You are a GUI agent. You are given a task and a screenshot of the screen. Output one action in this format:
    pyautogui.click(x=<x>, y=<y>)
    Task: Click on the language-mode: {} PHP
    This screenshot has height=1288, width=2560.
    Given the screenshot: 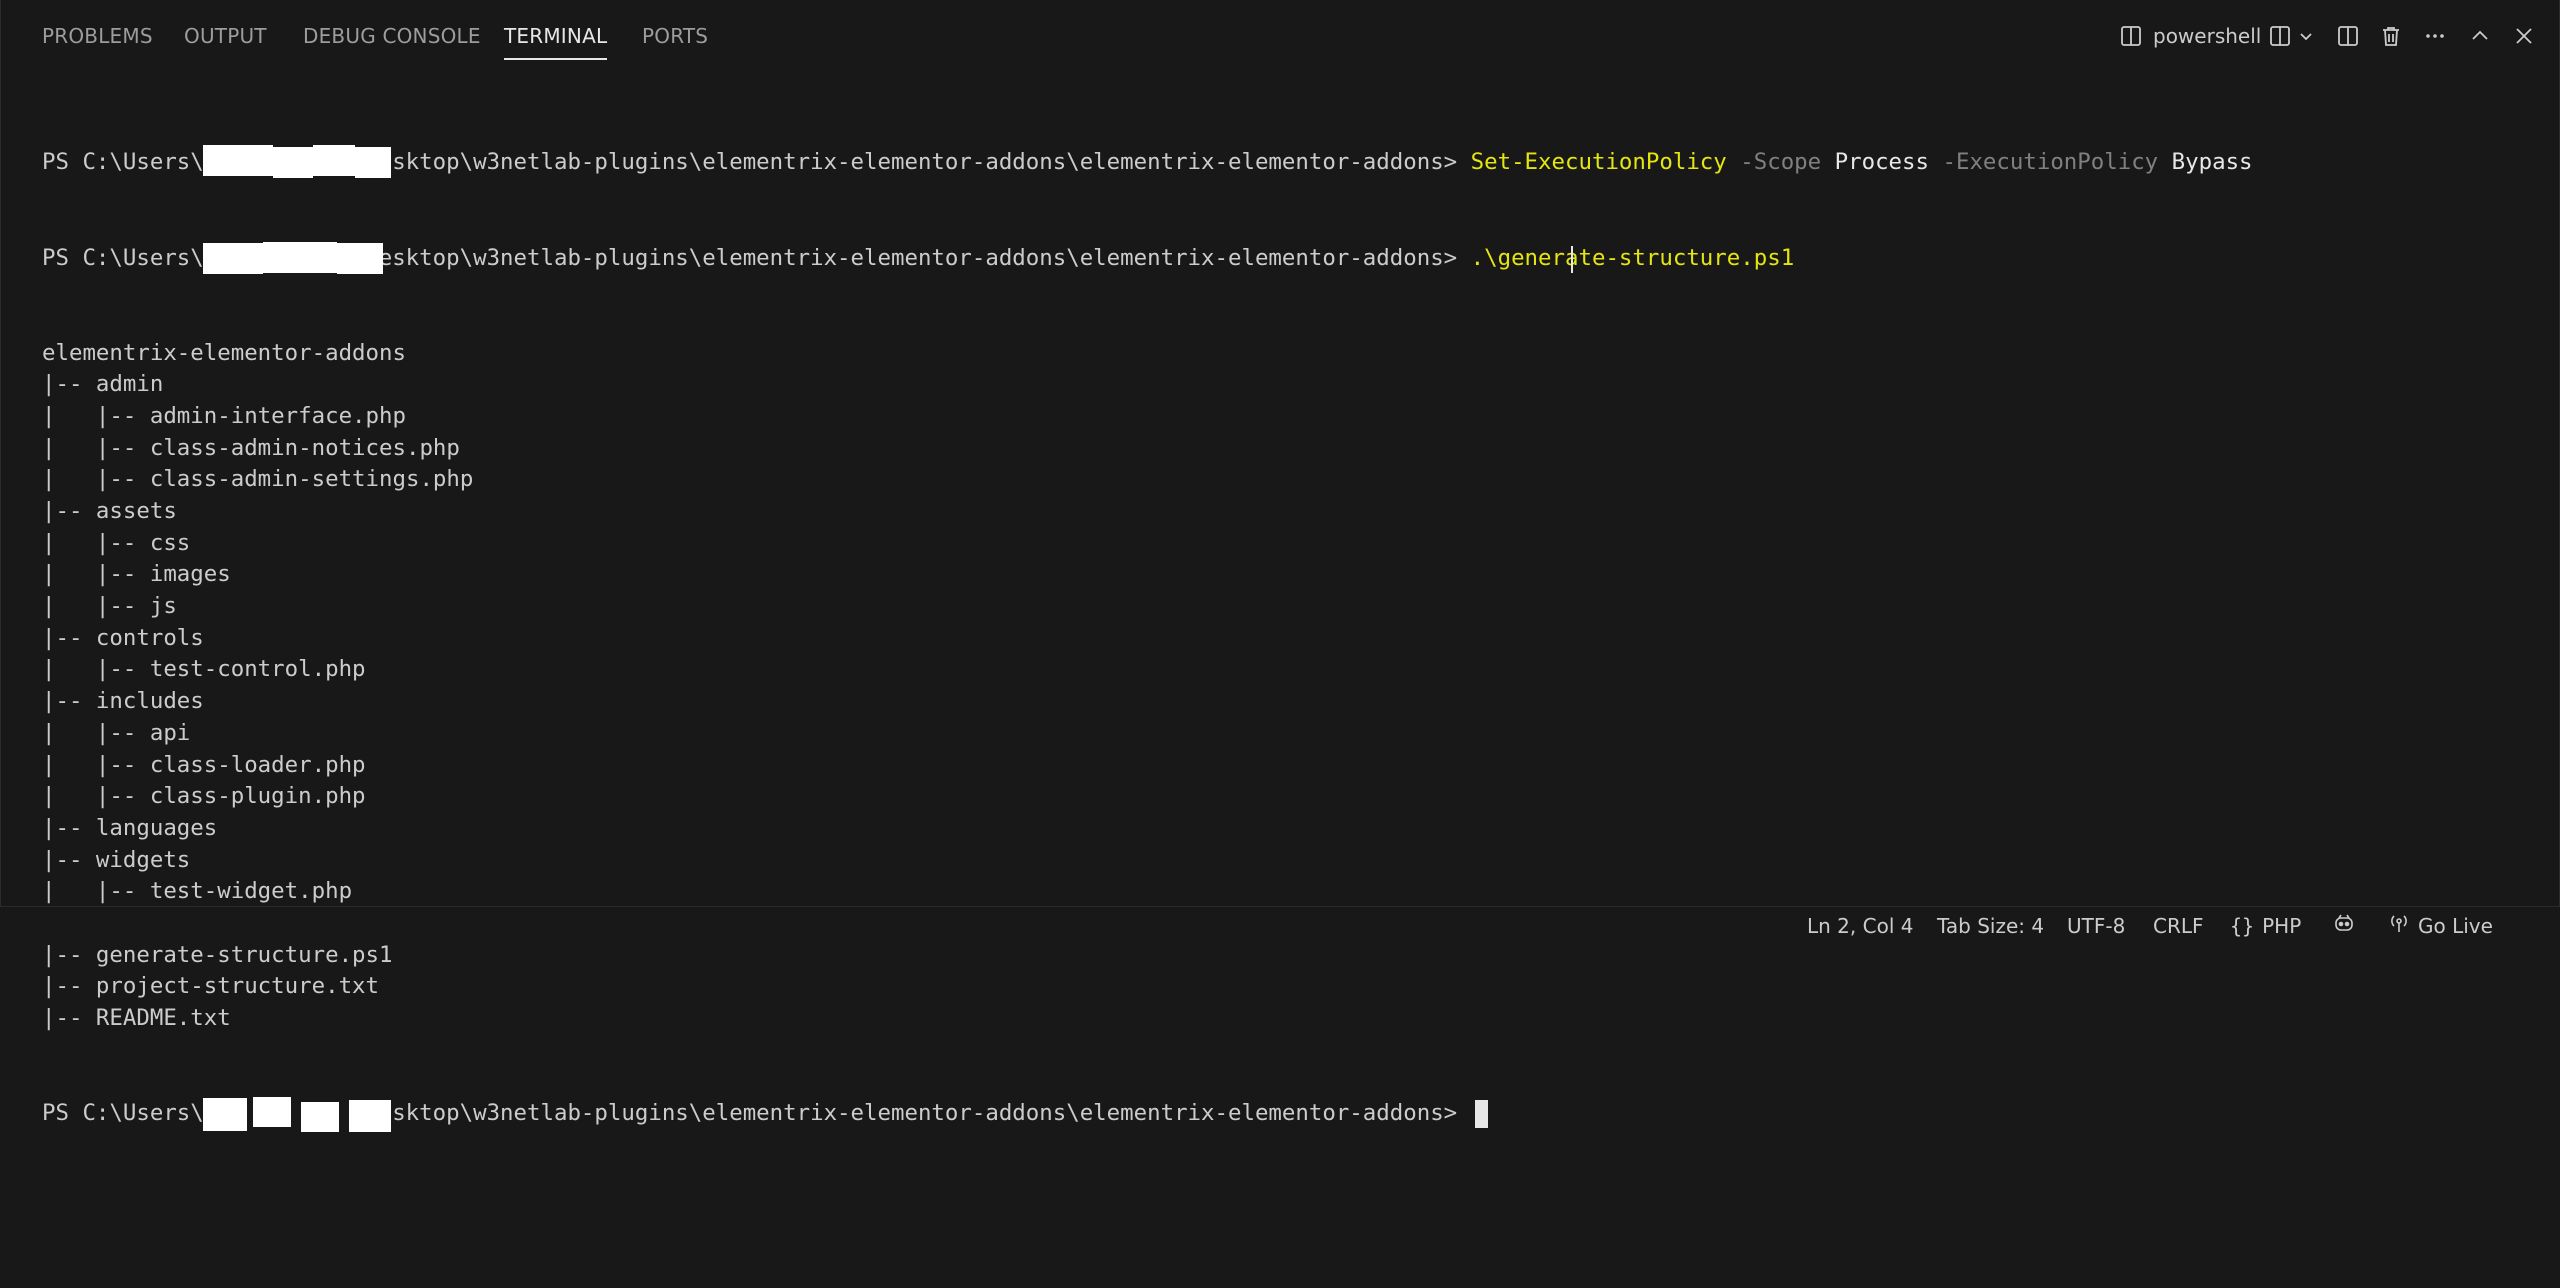 What is the action you would take?
    pyautogui.click(x=2265, y=925)
    